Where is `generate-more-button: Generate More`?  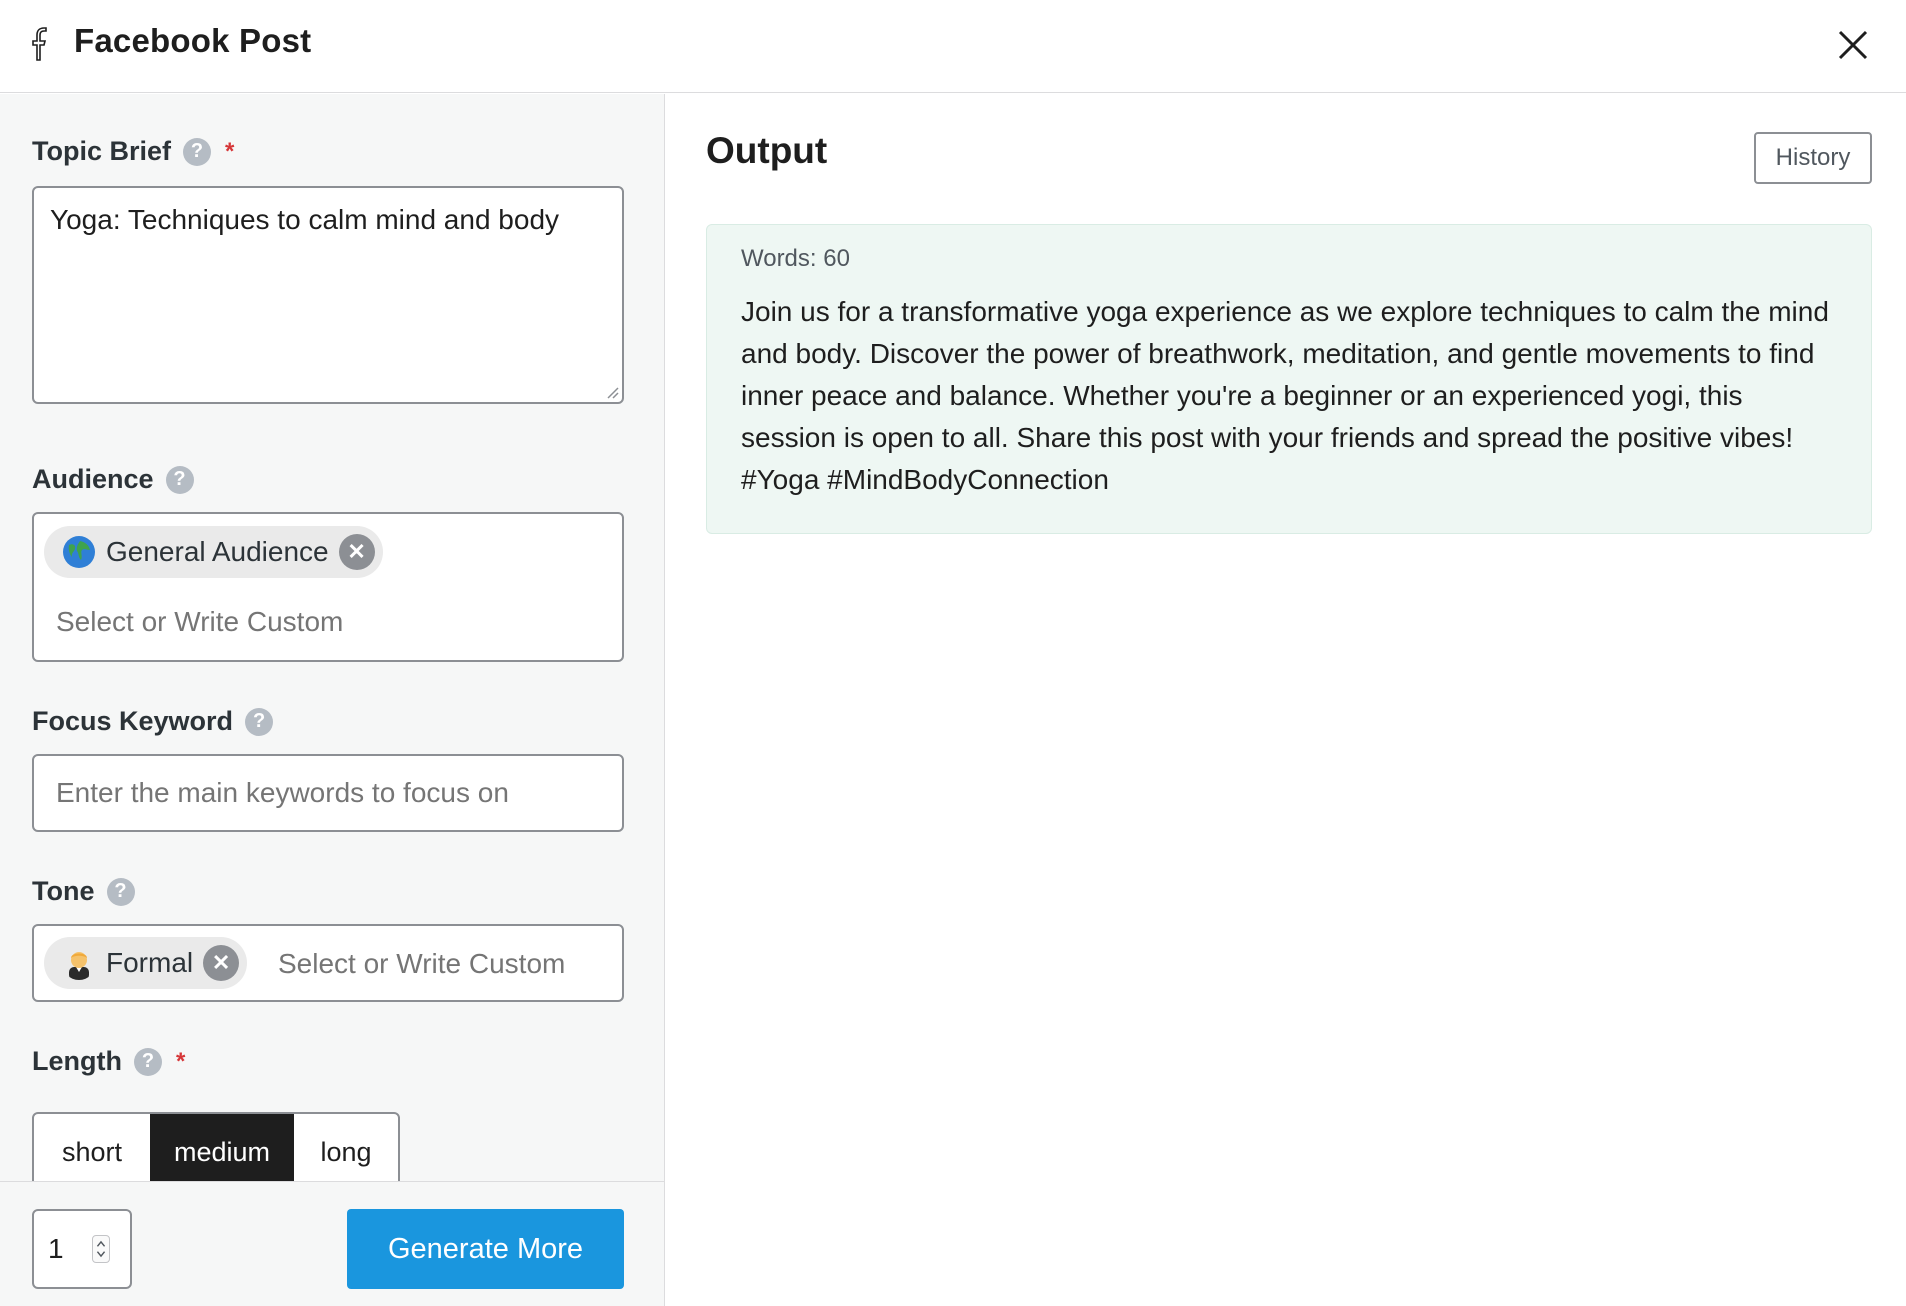
generate-more-button: Generate More is located at coordinates (485, 1249).